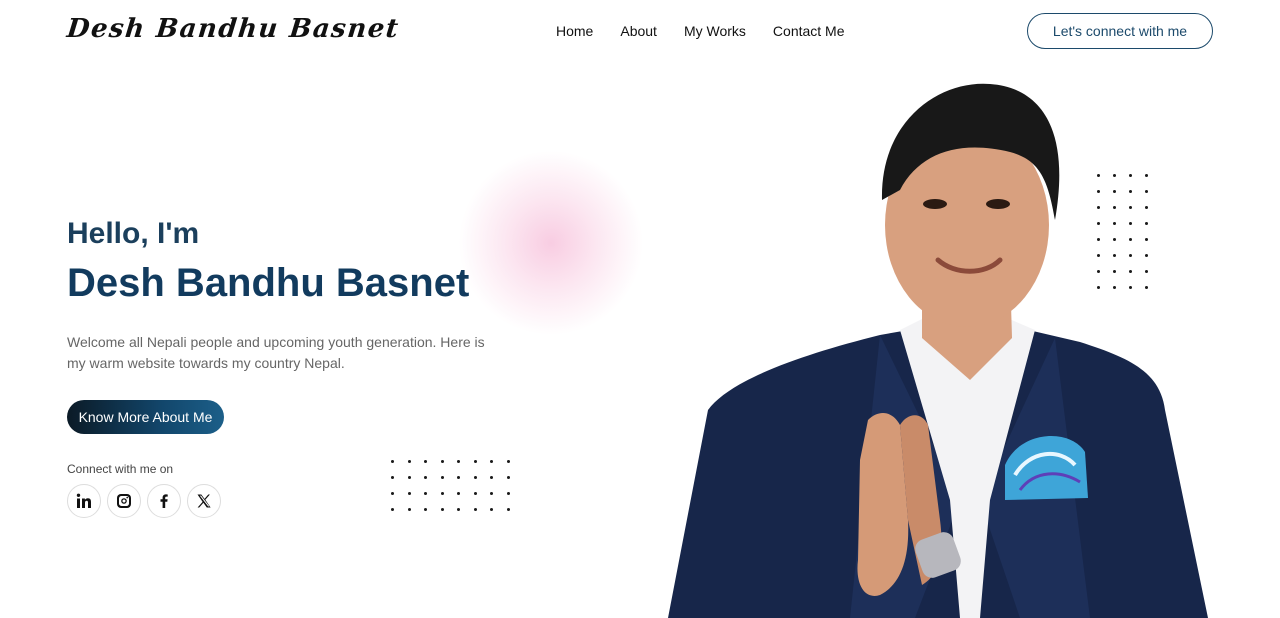  I want to click on know-more-button: Know More About Me, so click(145, 417).